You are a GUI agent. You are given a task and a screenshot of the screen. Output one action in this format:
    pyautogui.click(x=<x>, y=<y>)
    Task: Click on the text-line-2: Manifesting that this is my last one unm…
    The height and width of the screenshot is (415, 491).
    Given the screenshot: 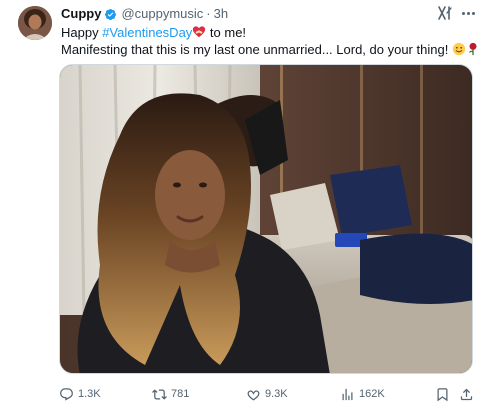 What is the action you would take?
    pyautogui.click(x=256, y=49)
    